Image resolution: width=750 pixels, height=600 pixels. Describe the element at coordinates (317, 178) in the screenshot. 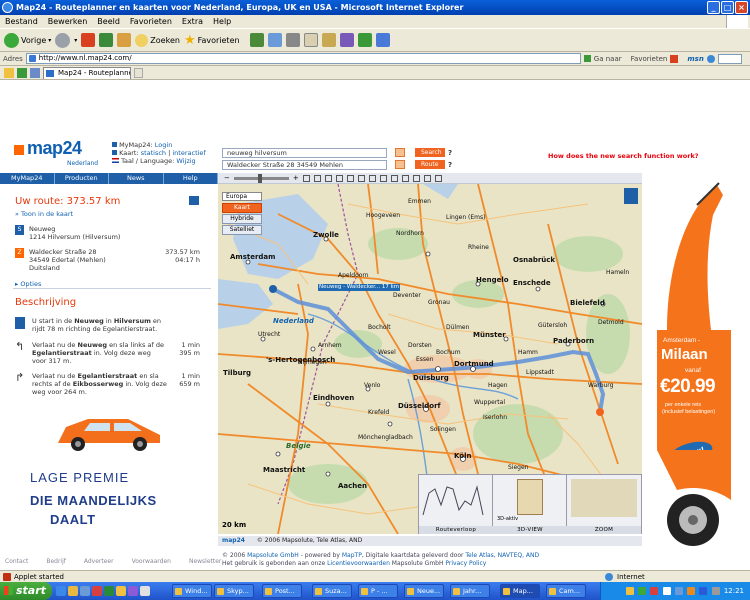

I see `undo-icon` at that location.